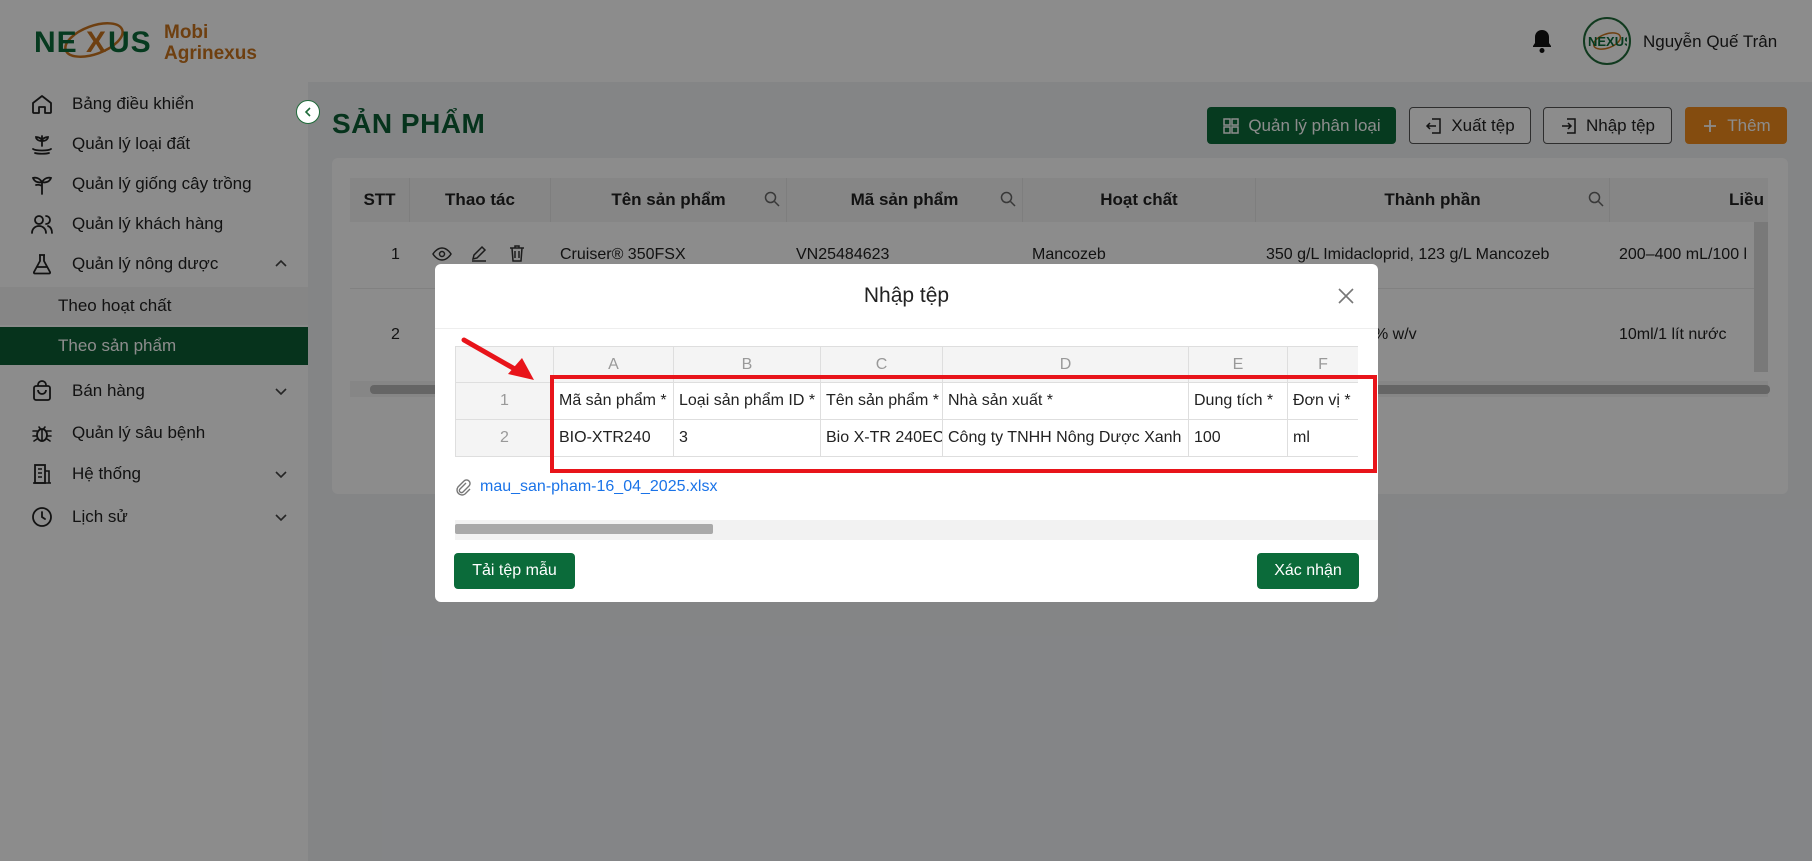 This screenshot has height=861, width=1812. Describe the element at coordinates (1346, 296) in the screenshot. I see `close-icon` at that location.